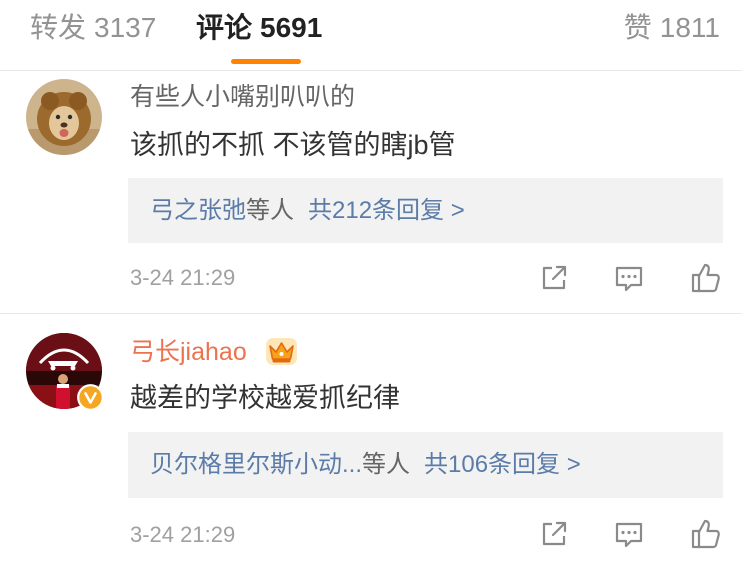 The width and height of the screenshot is (742, 567). What do you see at coordinates (689, 27) in the screenshot?
I see `tab-likes-count: 1811` at bounding box center [689, 27].